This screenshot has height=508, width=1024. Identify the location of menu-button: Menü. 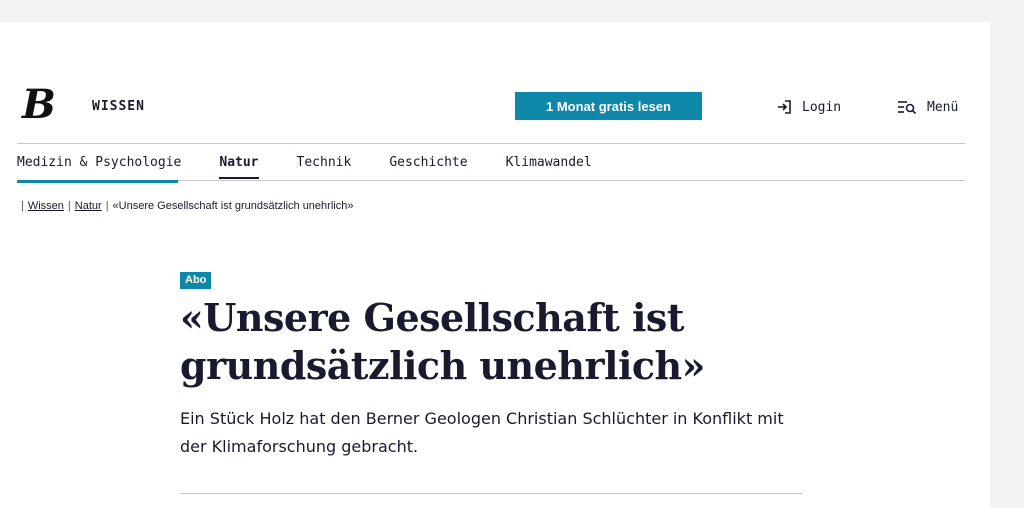
(927, 107).